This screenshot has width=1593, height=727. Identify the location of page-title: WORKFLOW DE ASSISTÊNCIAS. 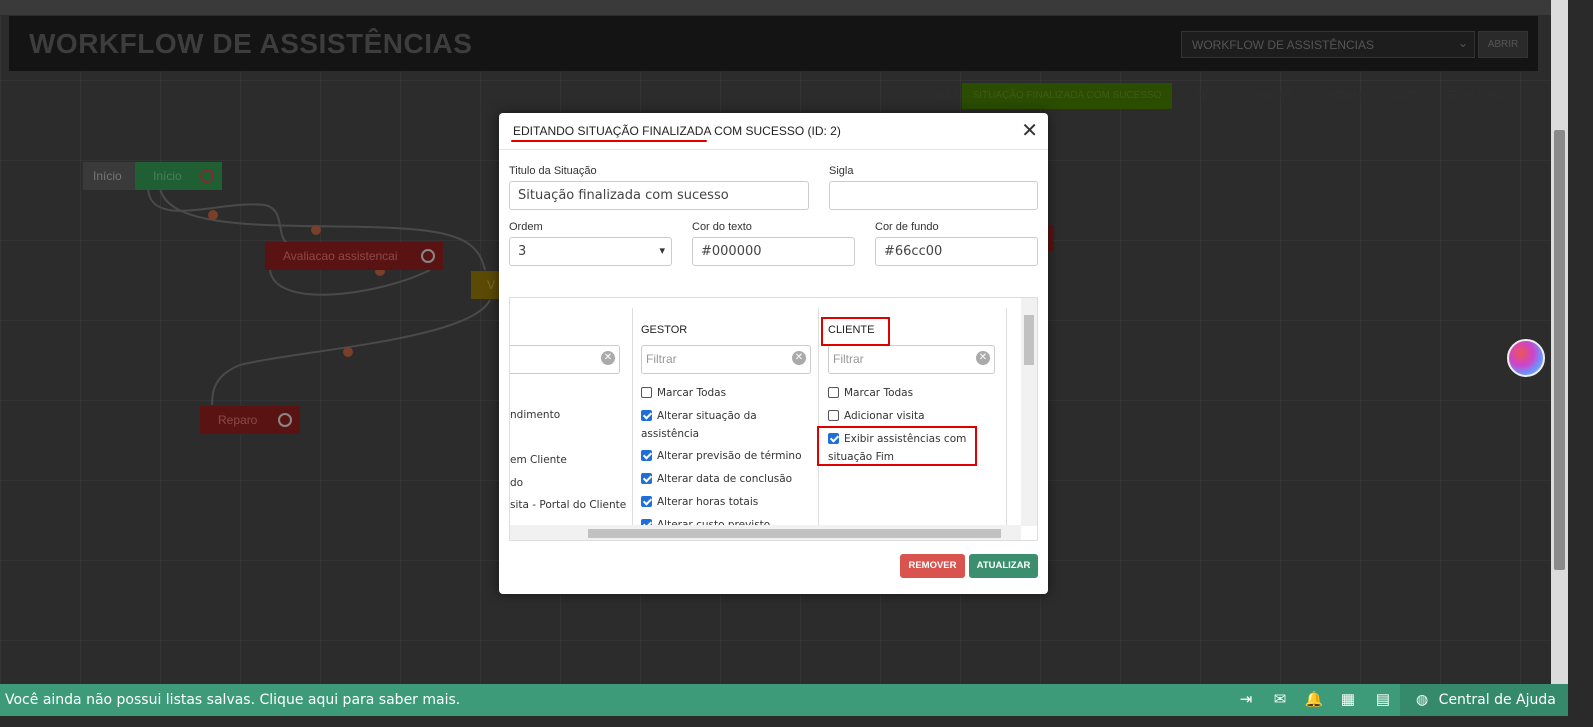
(251, 43).